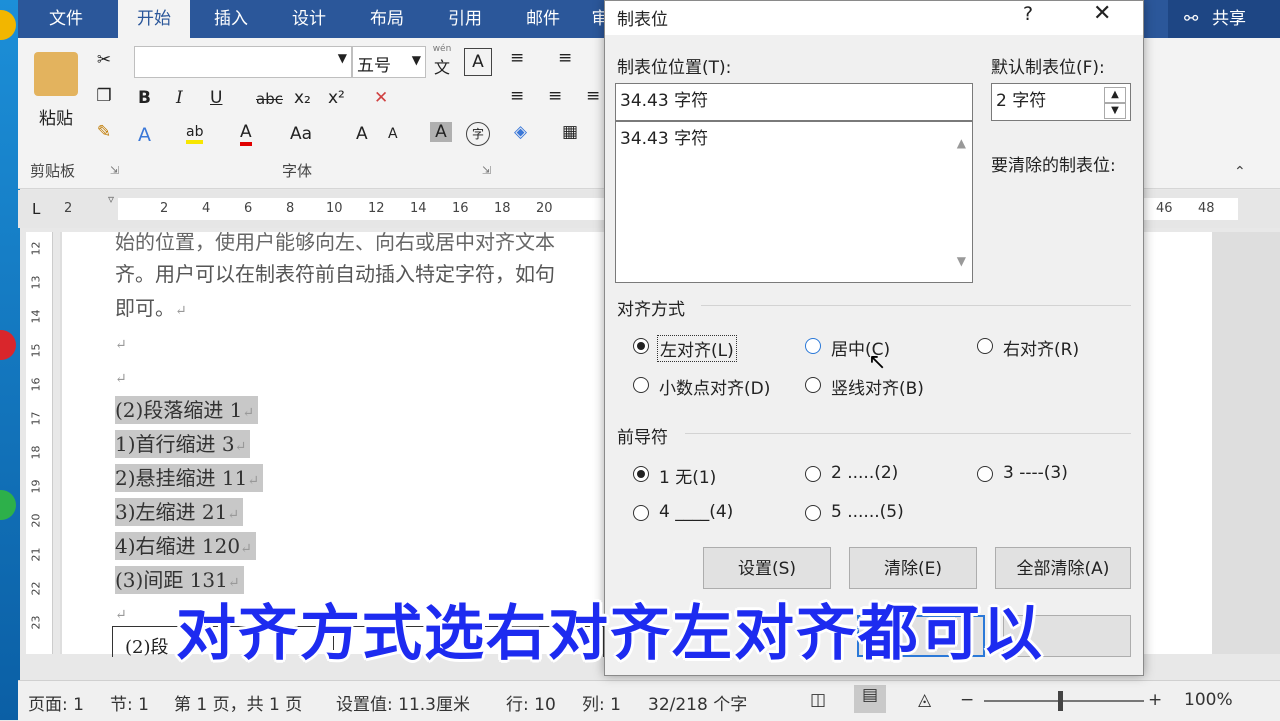 The width and height of the screenshot is (1280, 721). What do you see at coordinates (1041, 347) in the screenshot?
I see `align-right-label: 右对齐(R)` at bounding box center [1041, 347].